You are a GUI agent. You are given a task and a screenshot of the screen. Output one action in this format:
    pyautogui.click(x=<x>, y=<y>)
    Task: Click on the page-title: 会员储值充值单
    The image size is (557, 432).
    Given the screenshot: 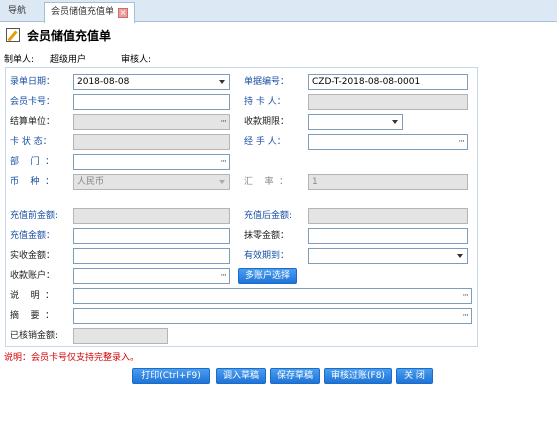 What is the action you would take?
    pyautogui.click(x=69, y=36)
    